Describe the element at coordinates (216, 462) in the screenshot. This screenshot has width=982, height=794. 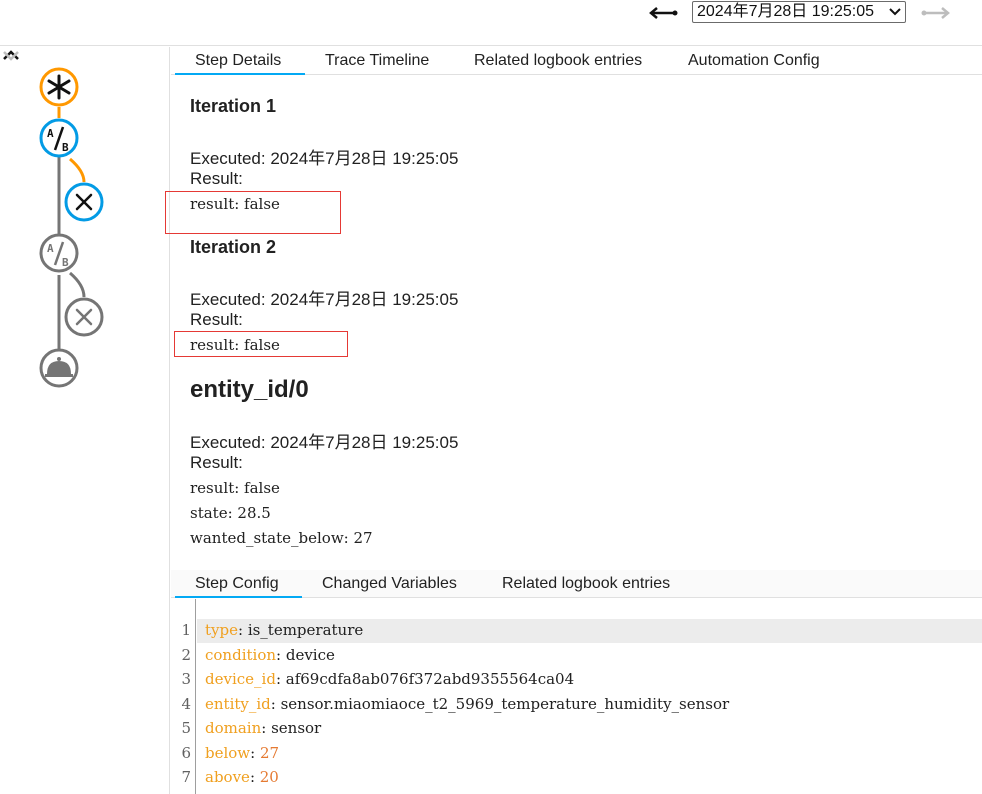
I see `entity-result-label: Result:` at that location.